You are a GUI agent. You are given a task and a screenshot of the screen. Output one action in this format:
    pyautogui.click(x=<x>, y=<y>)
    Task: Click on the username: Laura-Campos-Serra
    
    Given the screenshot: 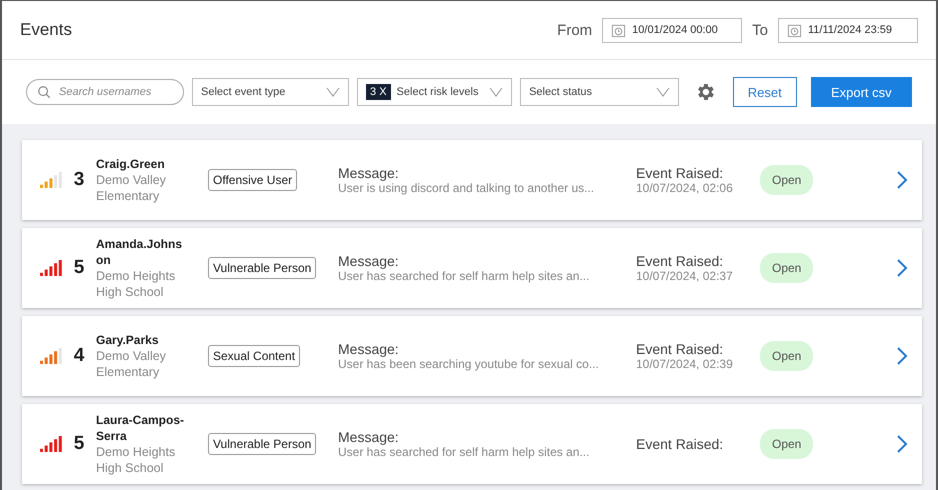 What is the action you would take?
    pyautogui.click(x=141, y=428)
    